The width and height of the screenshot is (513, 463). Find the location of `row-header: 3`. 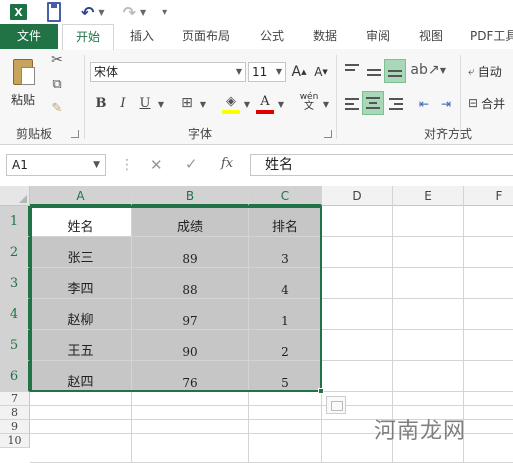

row-header: 3 is located at coordinates (15, 283).